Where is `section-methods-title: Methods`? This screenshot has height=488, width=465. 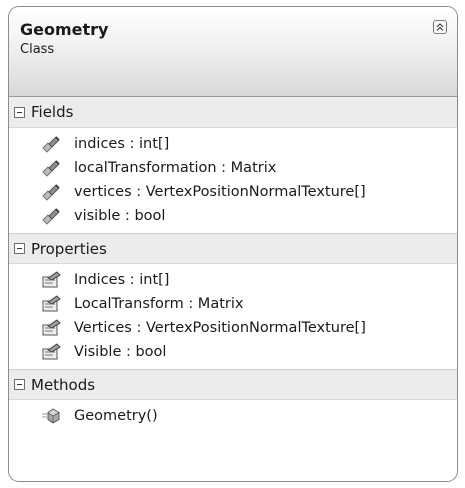
section-methods-title: Methods is located at coordinates (63, 384).